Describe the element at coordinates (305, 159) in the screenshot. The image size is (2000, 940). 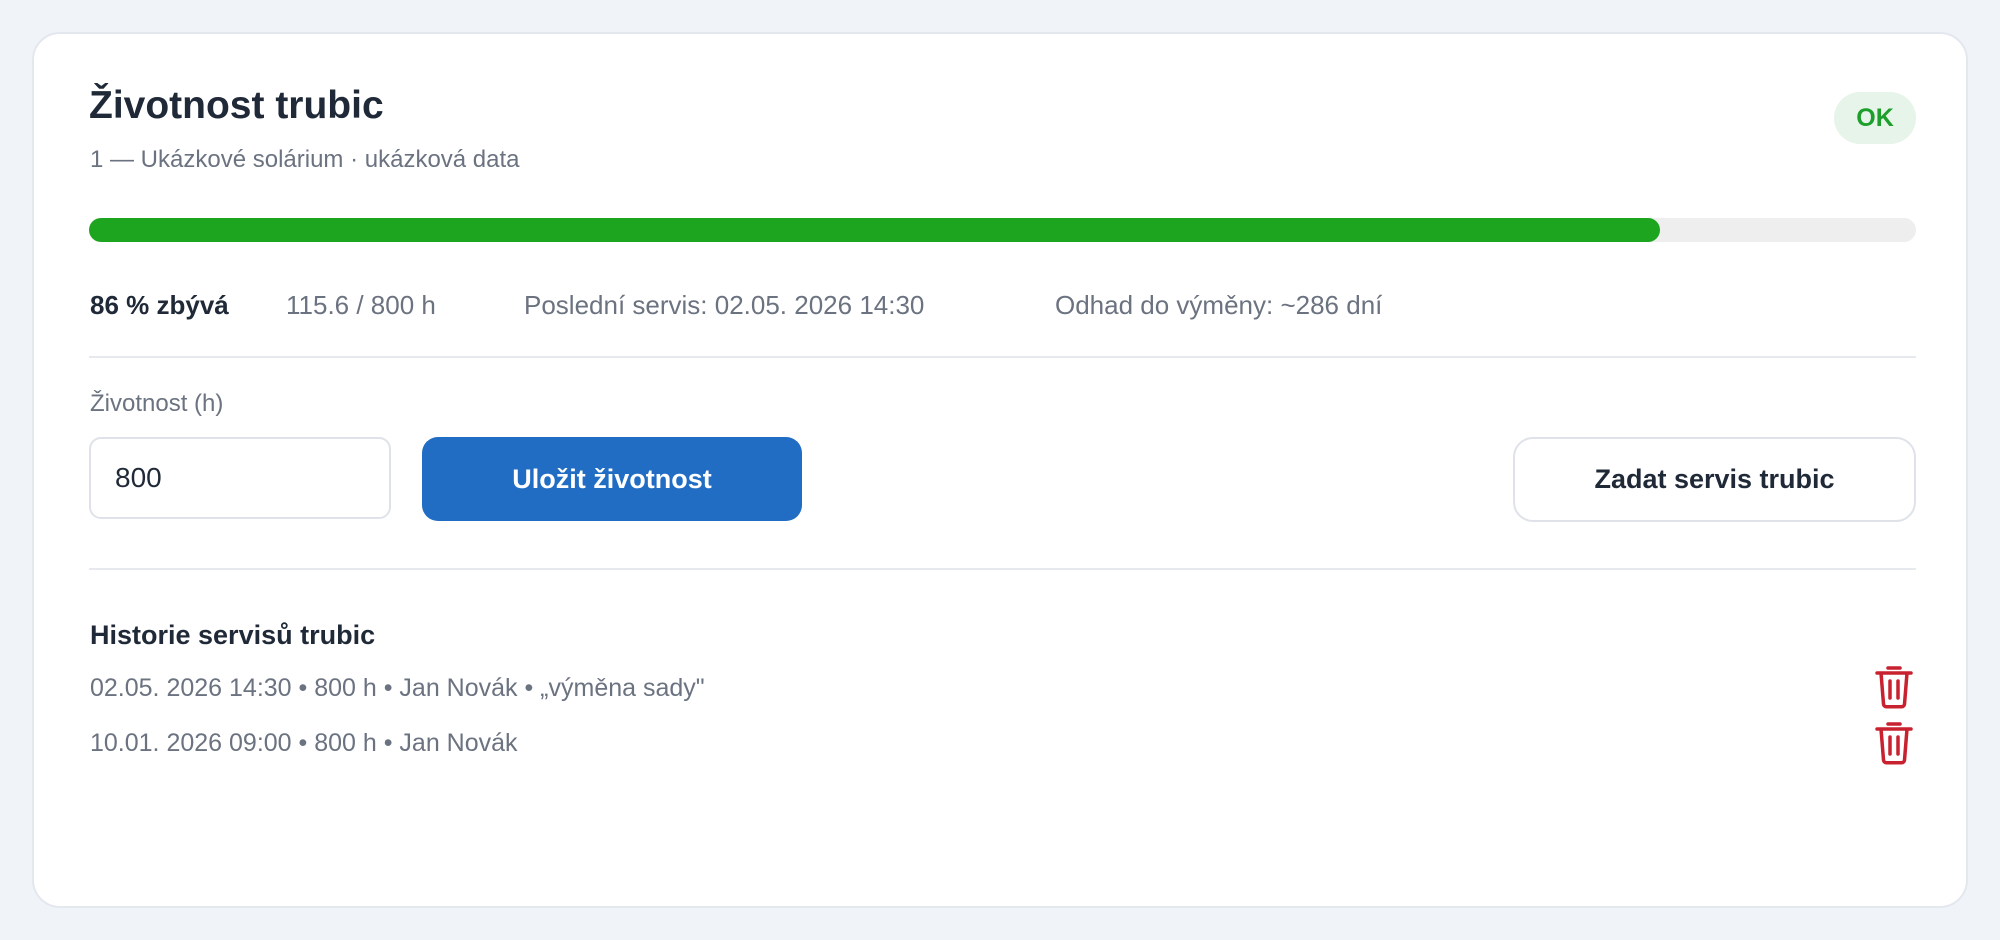
I see `card-subtitle: 1 — Ukázkové solárium · ukázková data` at that location.